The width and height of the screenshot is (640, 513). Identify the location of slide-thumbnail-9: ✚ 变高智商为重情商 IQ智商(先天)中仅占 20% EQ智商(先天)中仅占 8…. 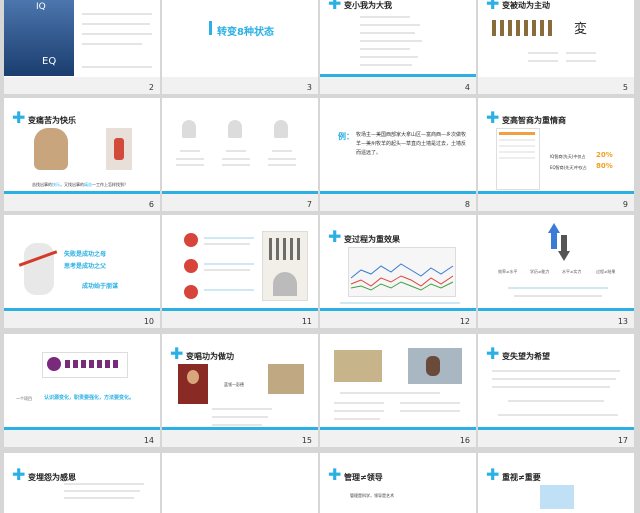
(556, 154).